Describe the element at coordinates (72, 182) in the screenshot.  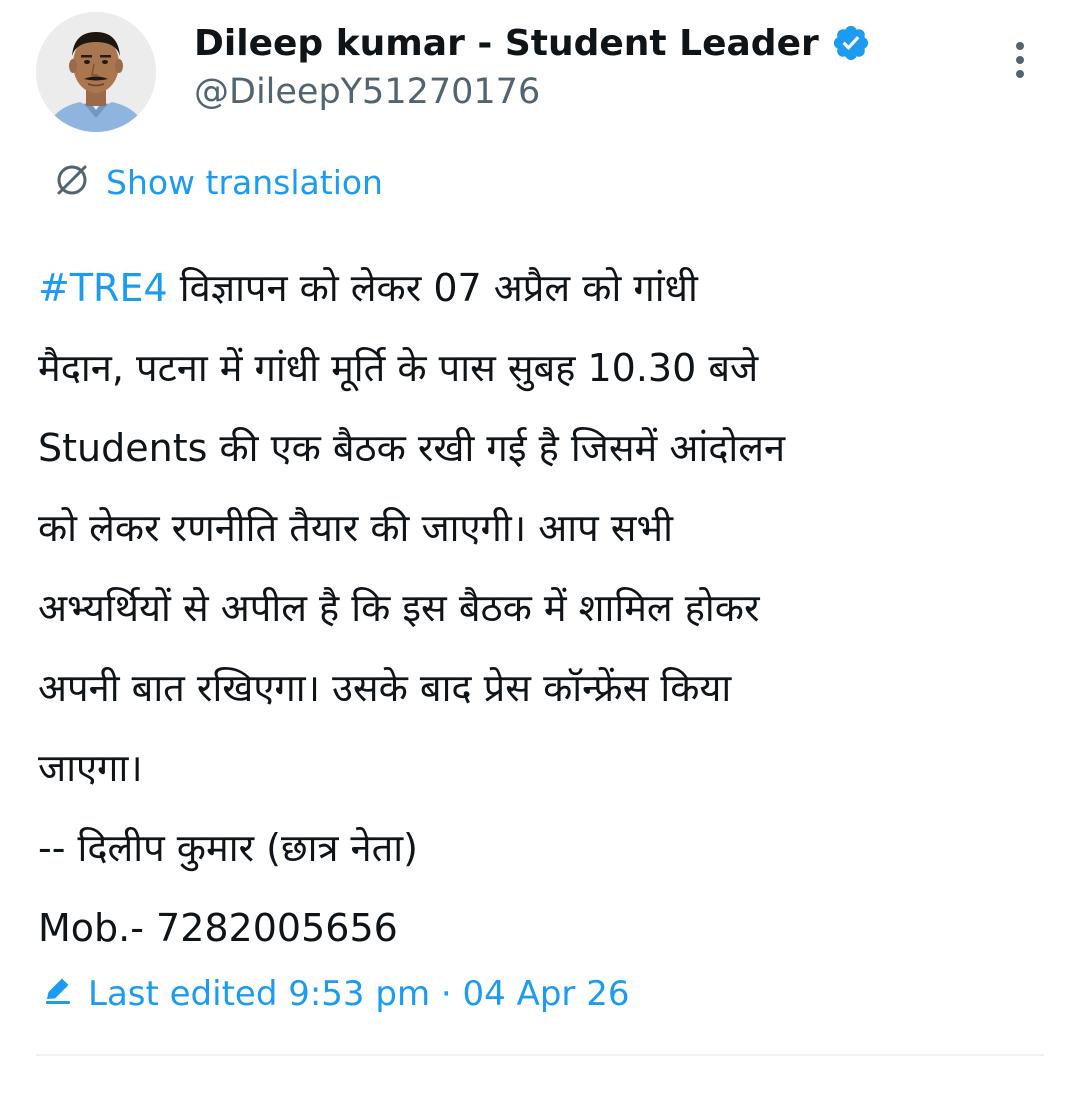
I see `translate-icon` at that location.